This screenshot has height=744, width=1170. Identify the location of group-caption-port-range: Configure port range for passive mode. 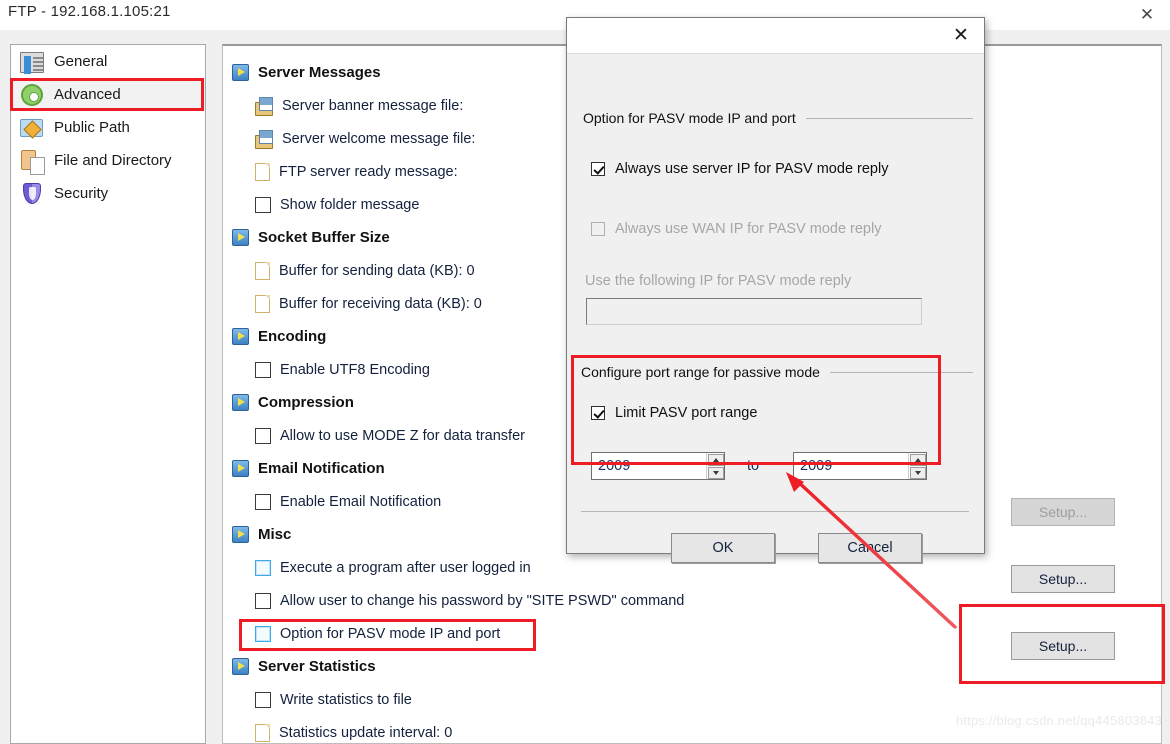
(777, 372).